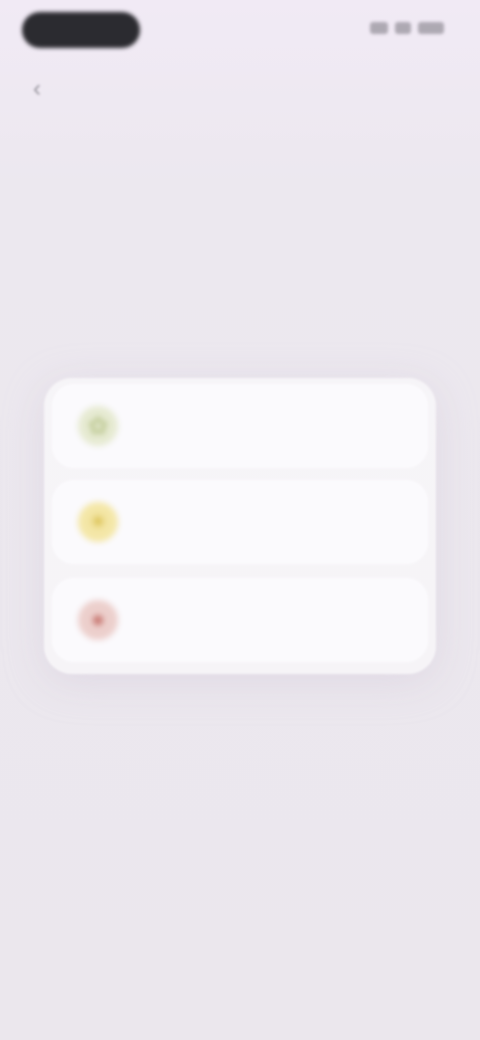 This screenshot has height=1040, width=480. Describe the element at coordinates (379, 28) in the screenshot. I see `signal-icon` at that location.